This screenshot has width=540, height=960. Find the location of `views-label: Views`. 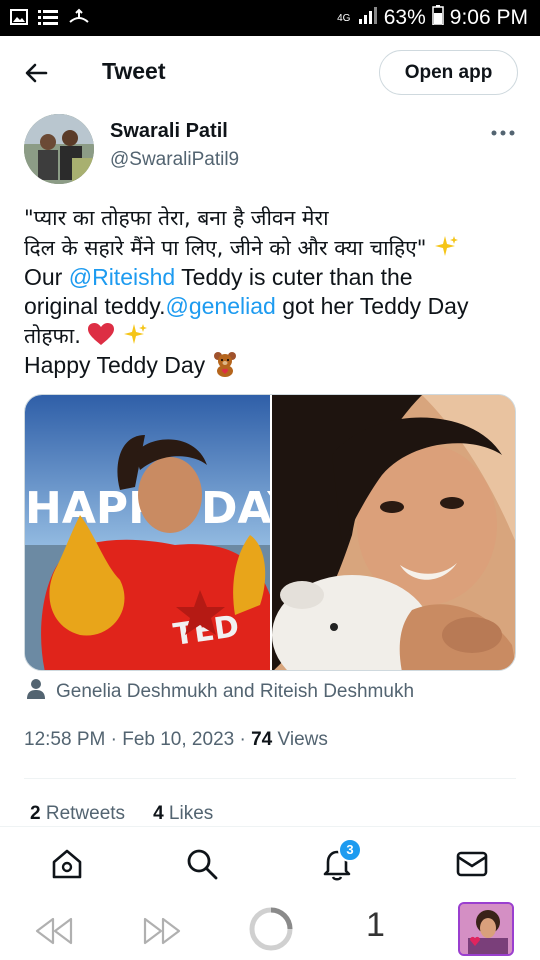

views-label: Views is located at coordinates (302, 739).